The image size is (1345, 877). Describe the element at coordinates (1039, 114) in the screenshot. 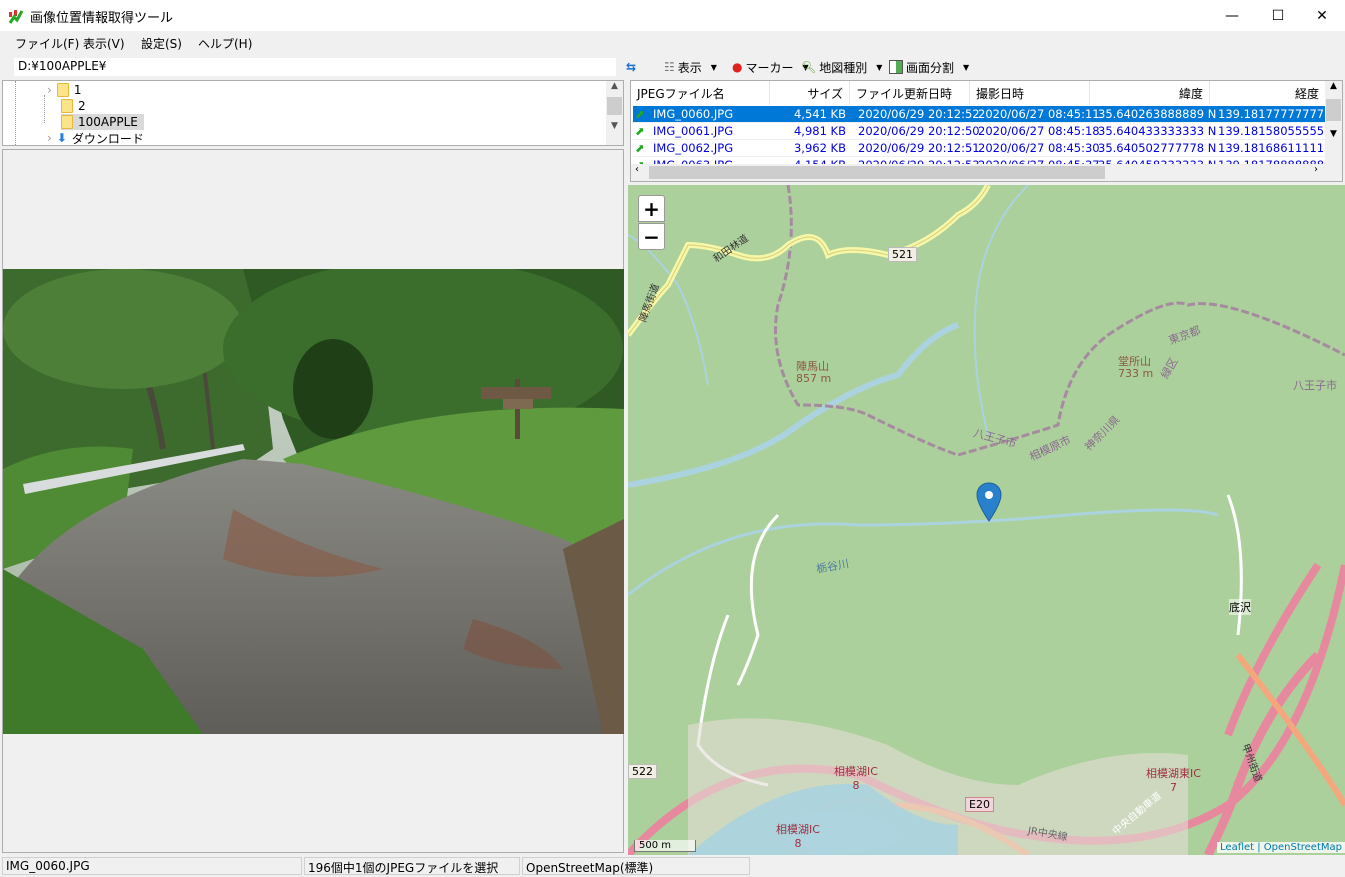

I see `table-cell: 2020/06/27 08:45:11` at that location.